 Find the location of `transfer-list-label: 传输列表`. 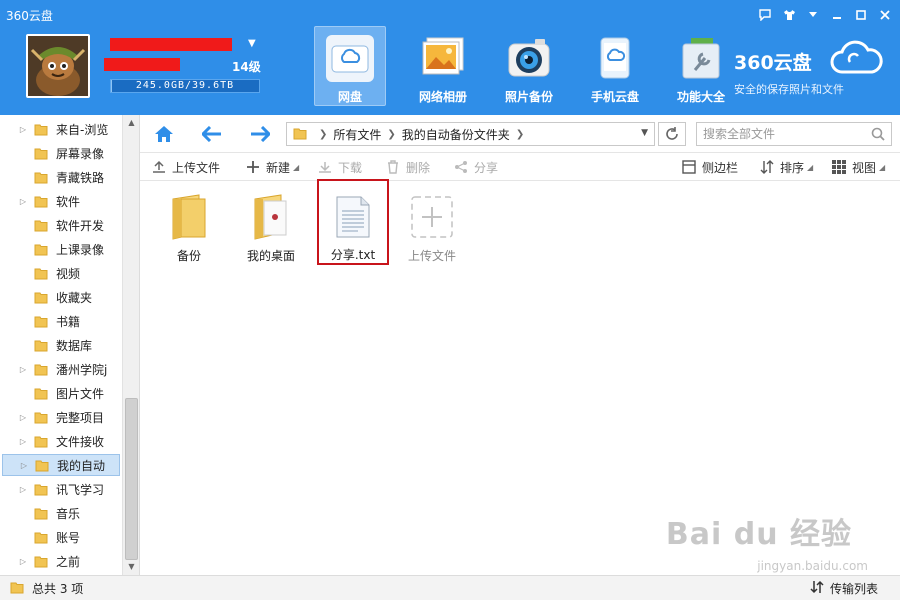

transfer-list-label: 传输列表 is located at coordinates (853, 589).